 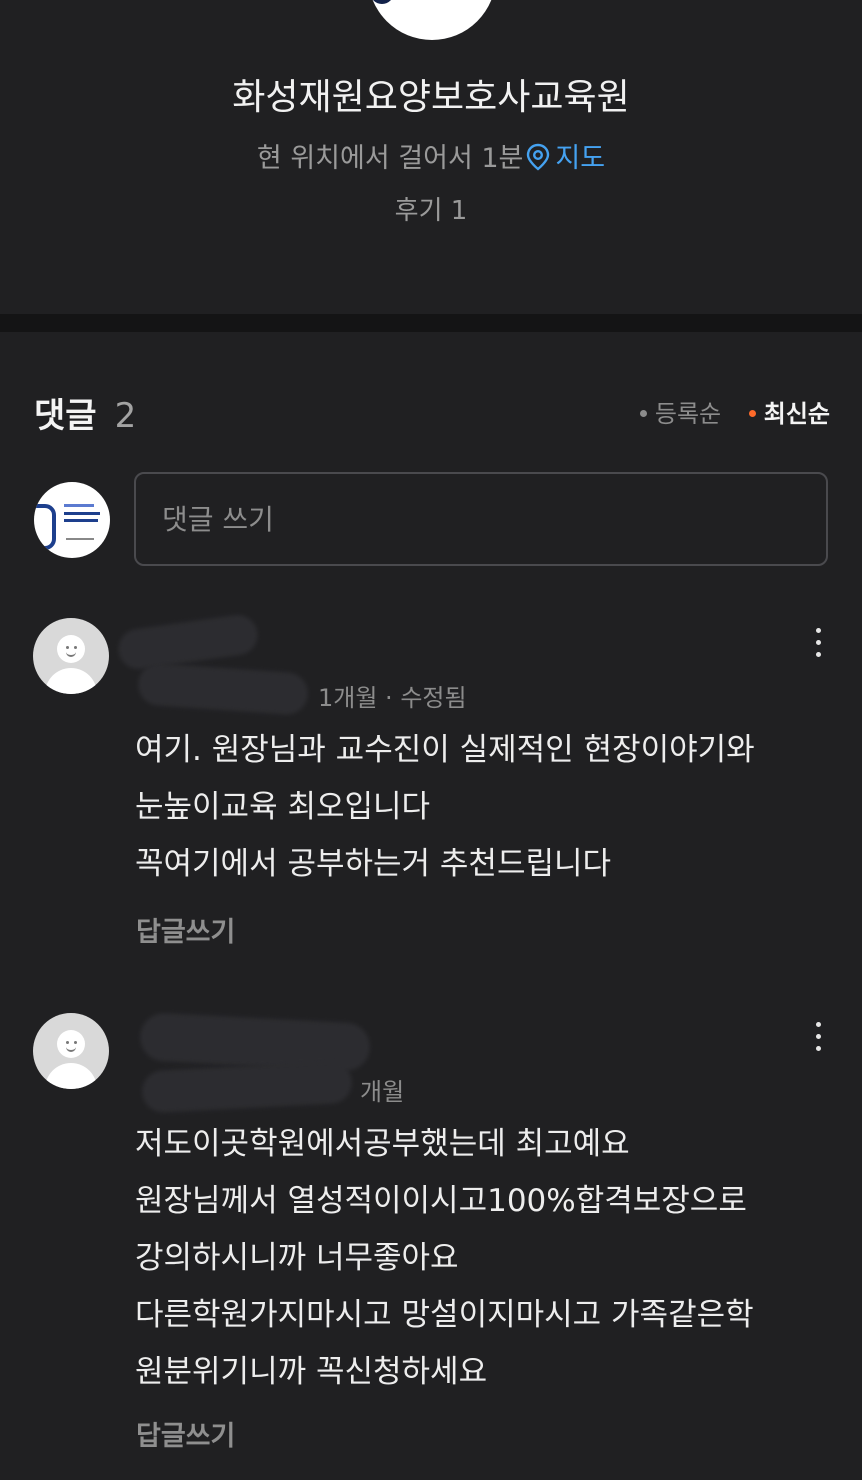 What do you see at coordinates (725, 411) in the screenshot?
I see `sort-options: 등록순 최신순` at bounding box center [725, 411].